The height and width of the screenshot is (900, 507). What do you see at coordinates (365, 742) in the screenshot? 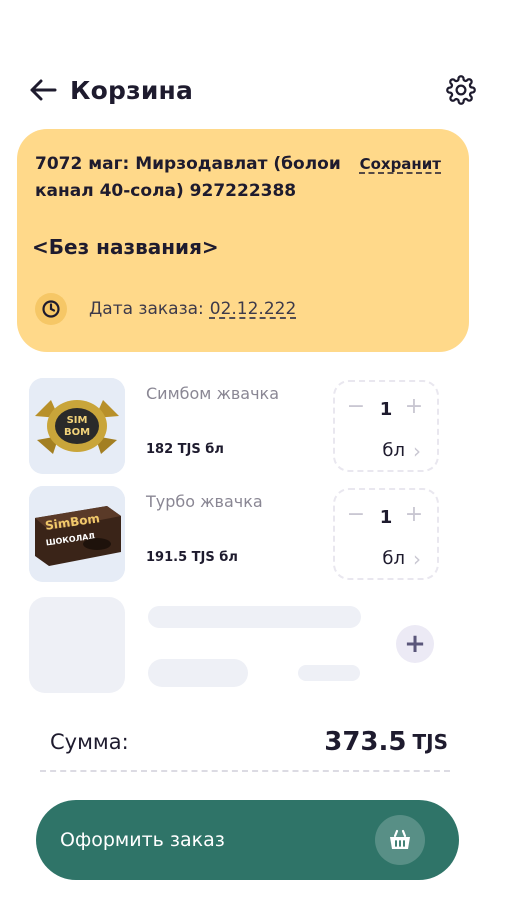
I see `total-value: 373.5` at bounding box center [365, 742].